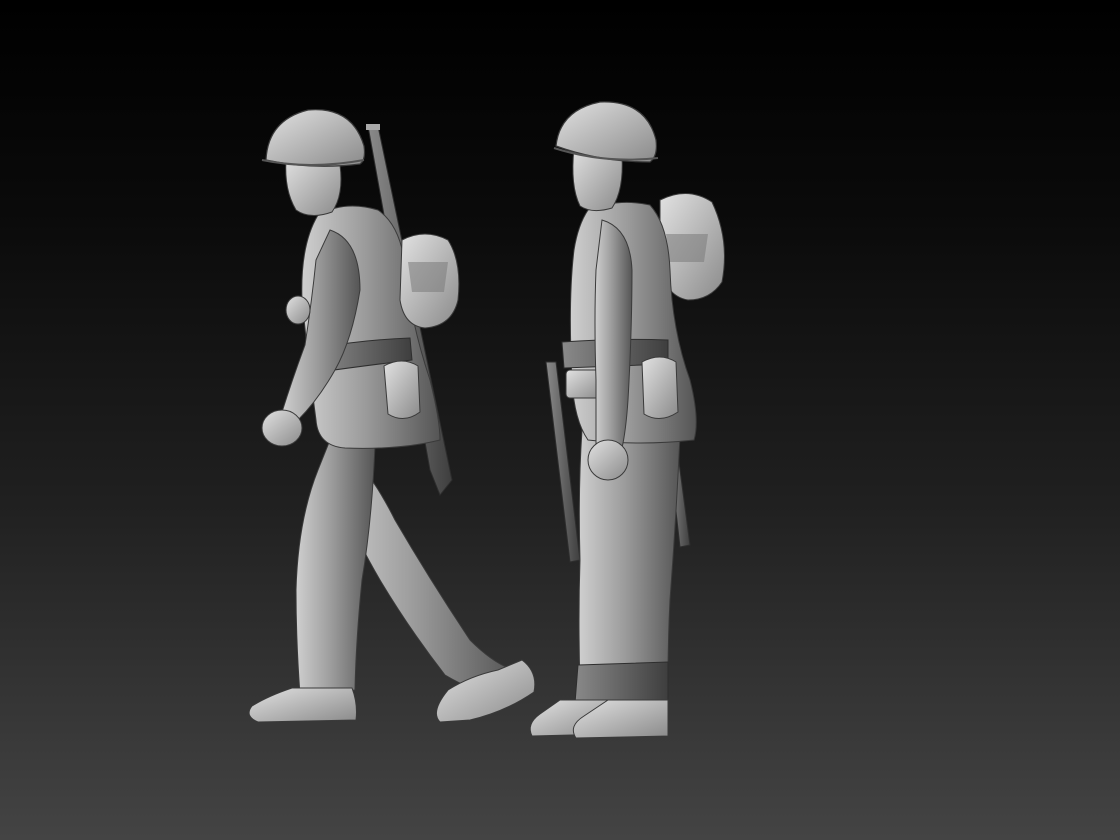 This screenshot has height=840, width=1120. I want to click on standing-soldier, so click(627, 420).